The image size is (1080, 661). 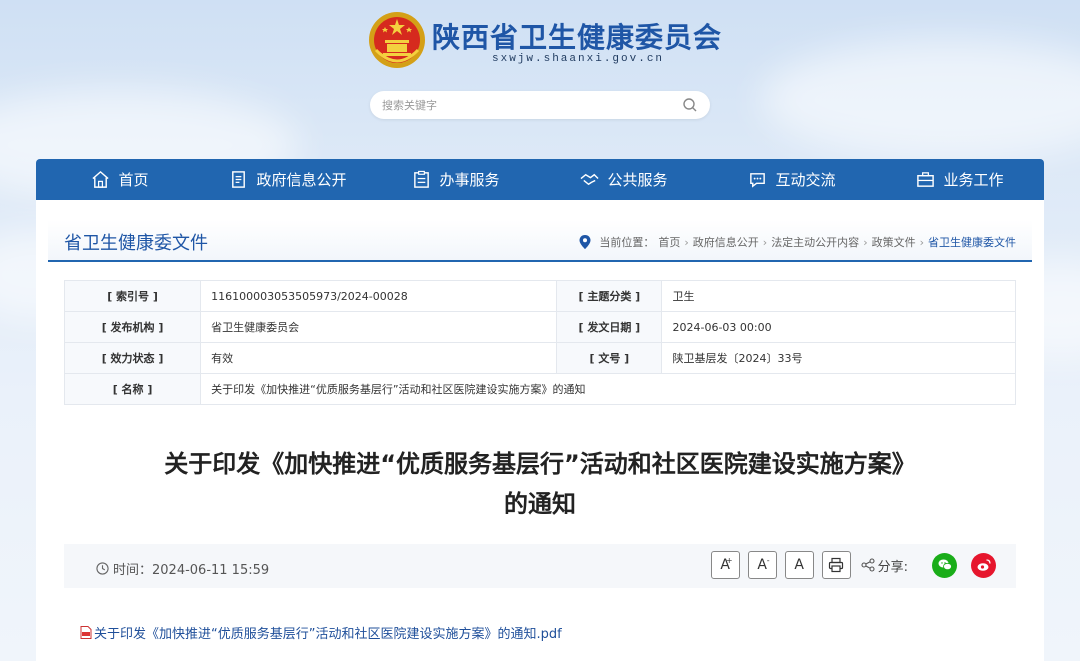 What do you see at coordinates (725, 565) in the screenshot?
I see `font-increase-button: A +` at bounding box center [725, 565].